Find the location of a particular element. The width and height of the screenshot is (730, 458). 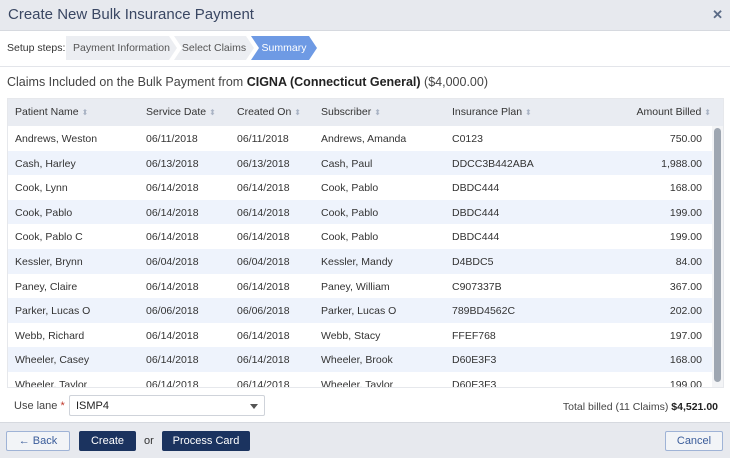

cell-subscriber: Webb, Stacy is located at coordinates (351, 335).